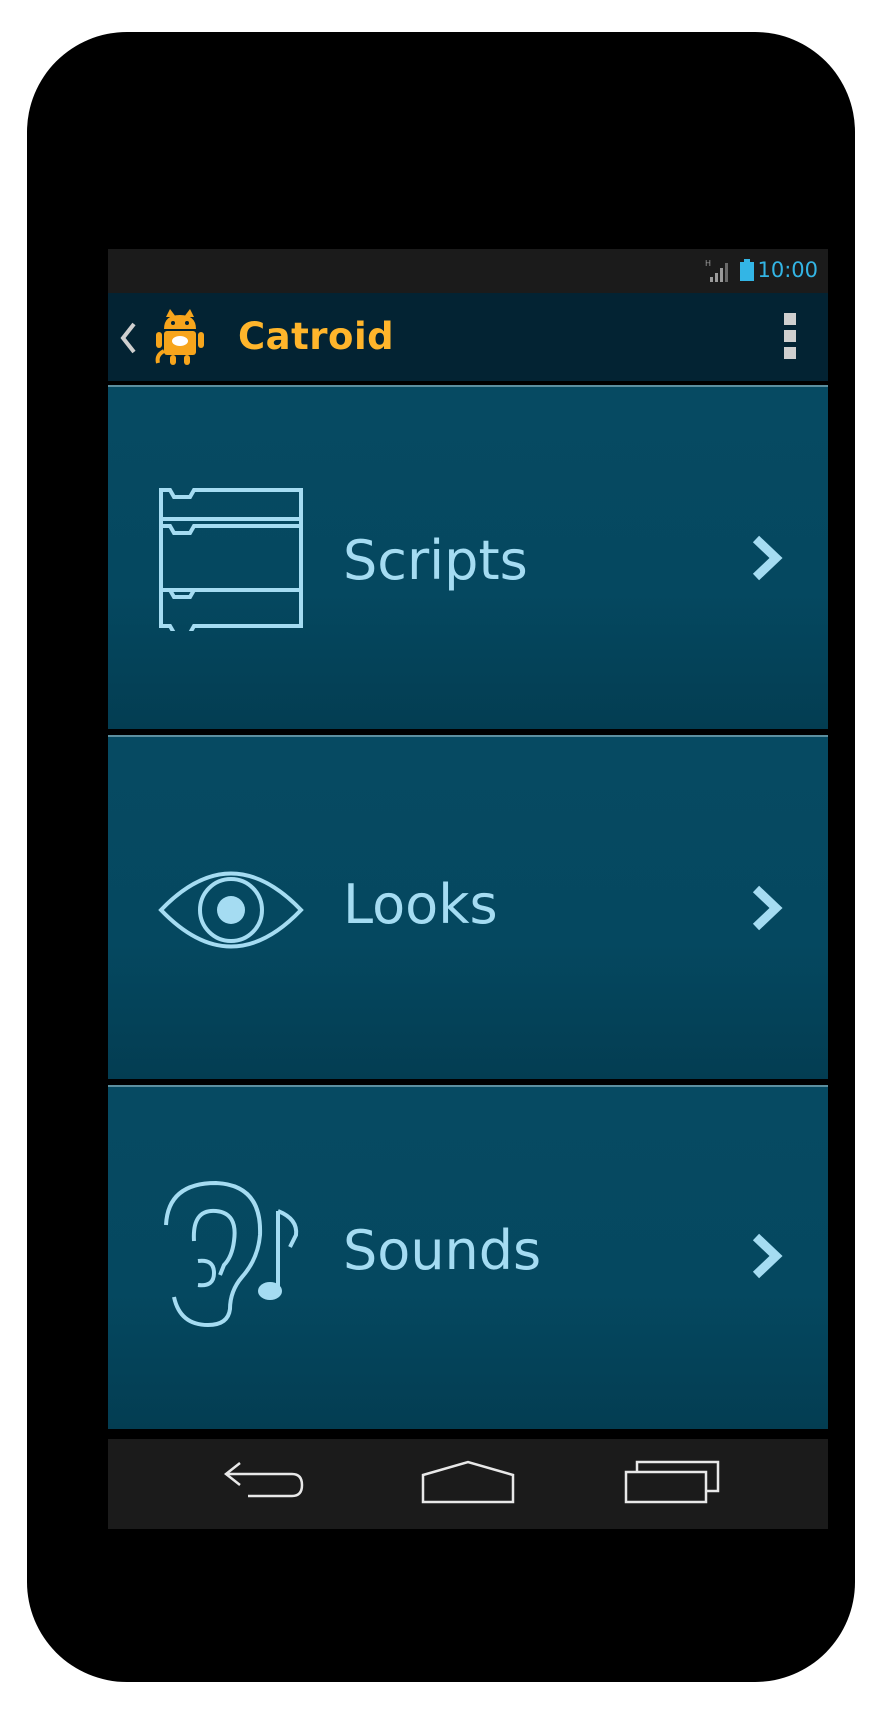 This screenshot has width=880, height=1711. Describe the element at coordinates (231, 1254) in the screenshot. I see `ear-music-icon` at that location.